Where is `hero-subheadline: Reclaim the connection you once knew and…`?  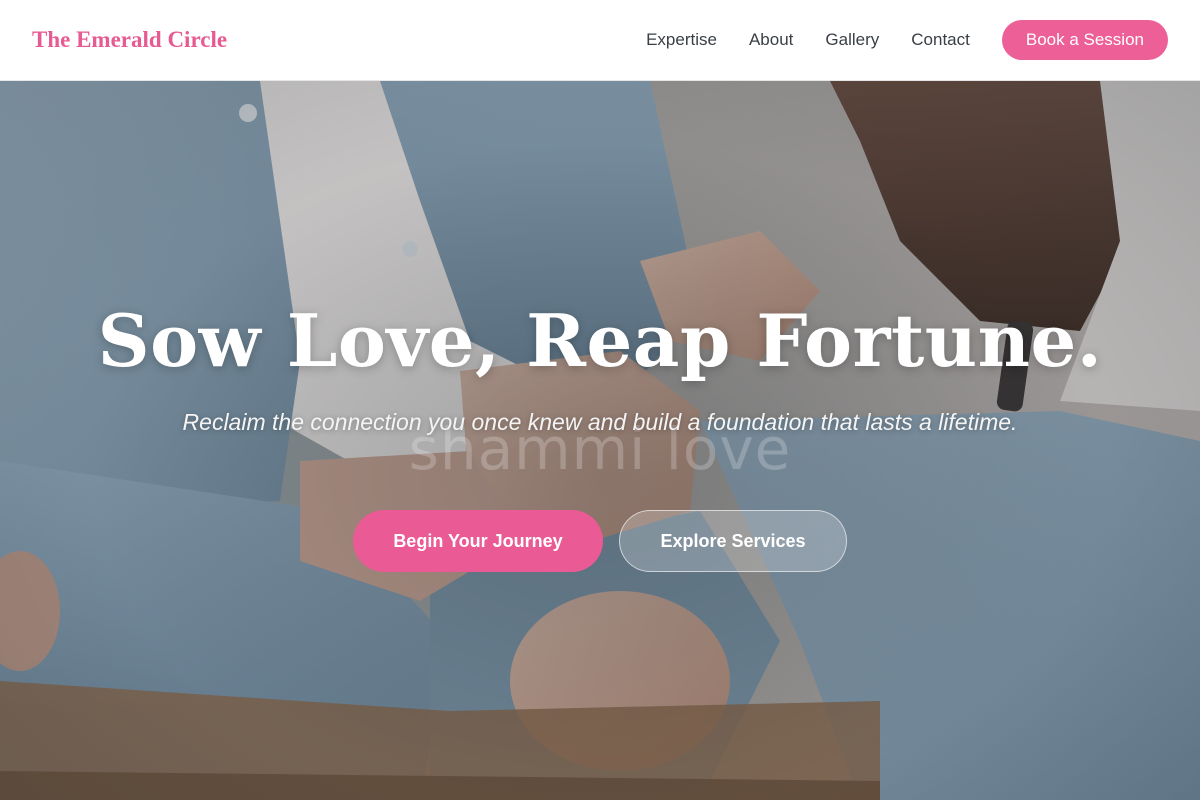
hero-subheadline: Reclaim the connection you once knew and… is located at coordinates (600, 422).